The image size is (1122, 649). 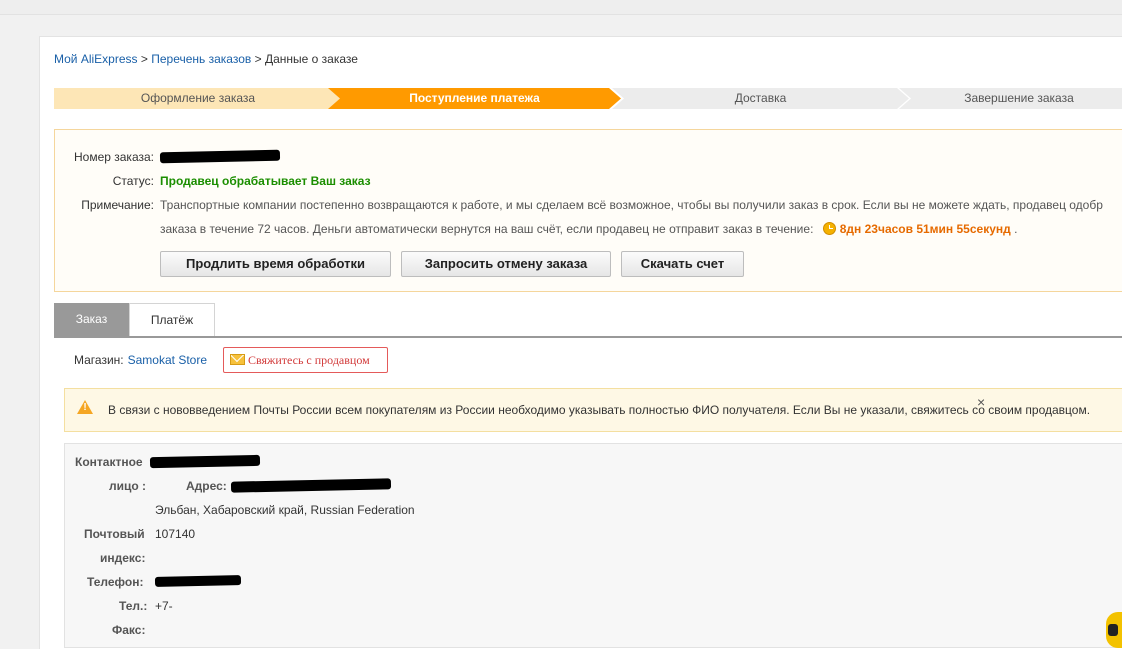 I want to click on step-payment-received: Поступление платежа, so click(x=474, y=98).